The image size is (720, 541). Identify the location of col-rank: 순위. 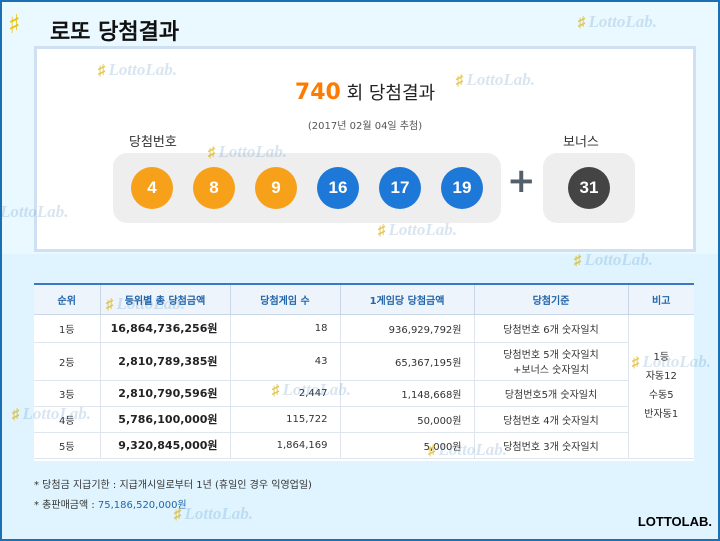
(67, 299).